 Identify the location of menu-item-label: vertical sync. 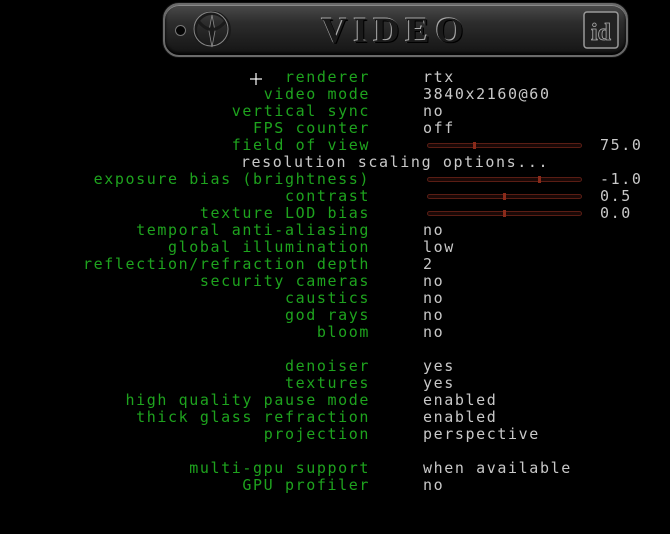
(300, 111).